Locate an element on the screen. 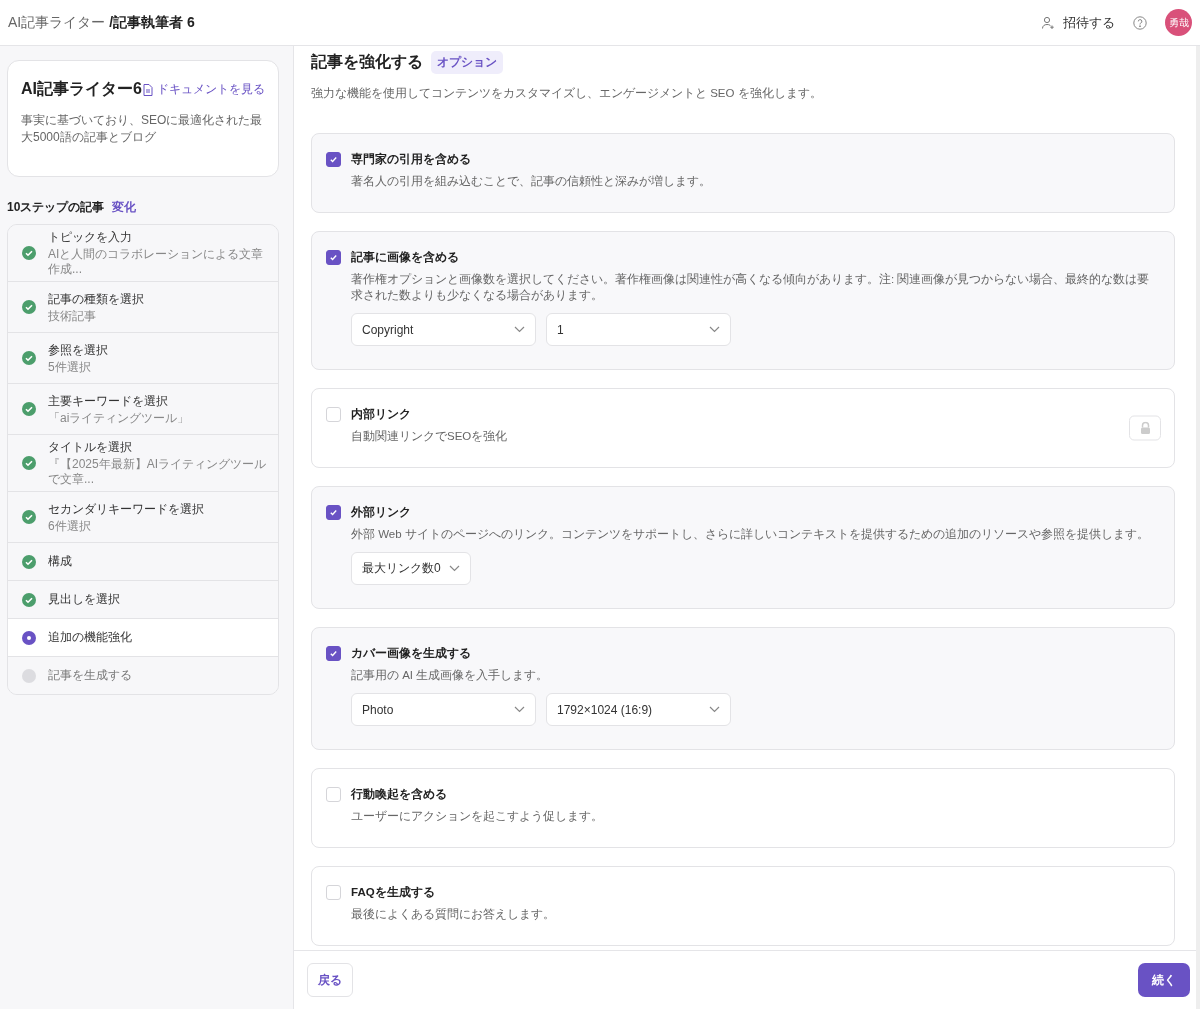  user-avatar: 勇哉 is located at coordinates (1178, 22).